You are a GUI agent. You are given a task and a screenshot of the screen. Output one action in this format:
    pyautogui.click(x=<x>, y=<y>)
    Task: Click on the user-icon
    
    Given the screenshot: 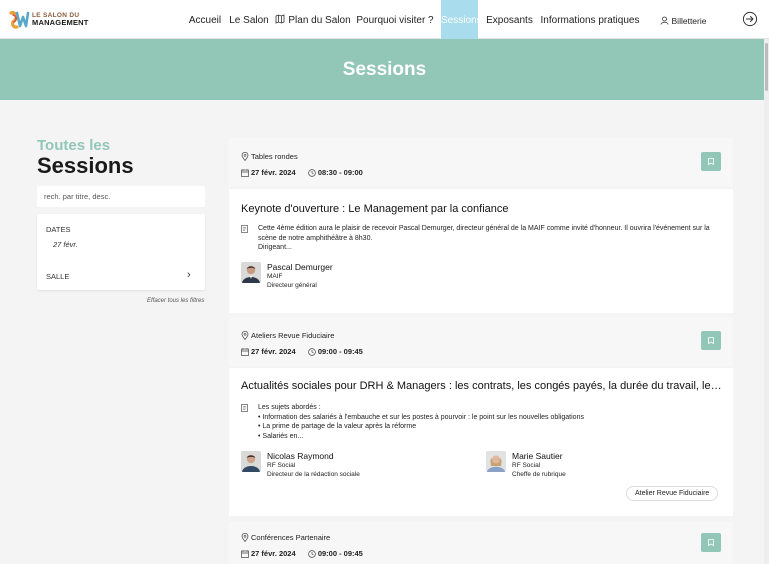 What is the action you would take?
    pyautogui.click(x=664, y=20)
    